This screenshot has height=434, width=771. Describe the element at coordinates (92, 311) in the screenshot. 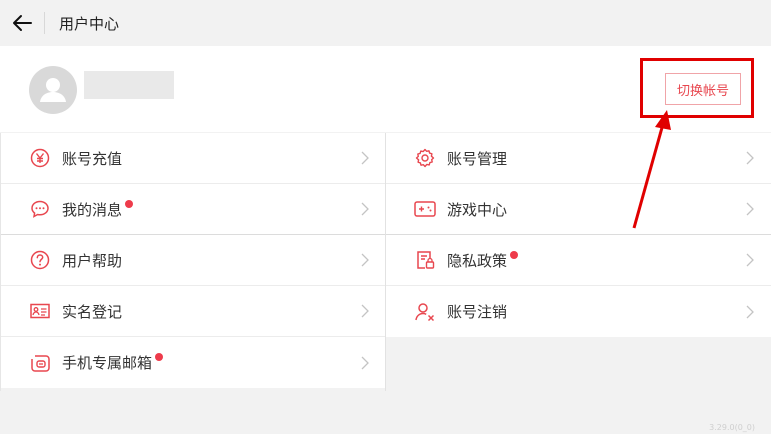

I see `menu-label: 实名登记` at that location.